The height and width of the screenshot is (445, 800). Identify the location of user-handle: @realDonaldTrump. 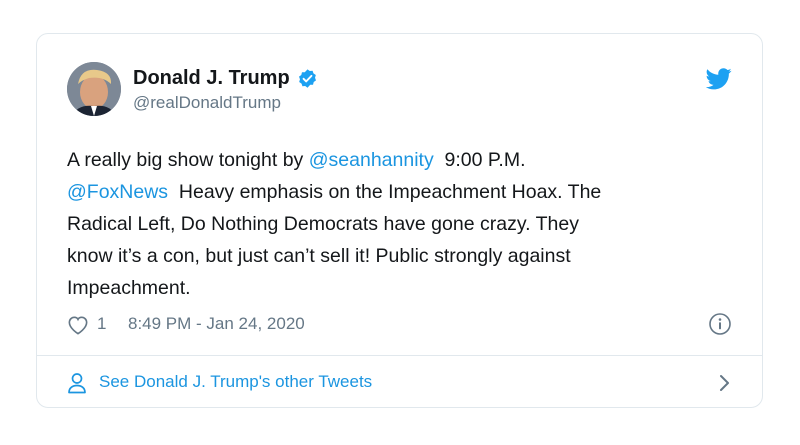
(225, 103).